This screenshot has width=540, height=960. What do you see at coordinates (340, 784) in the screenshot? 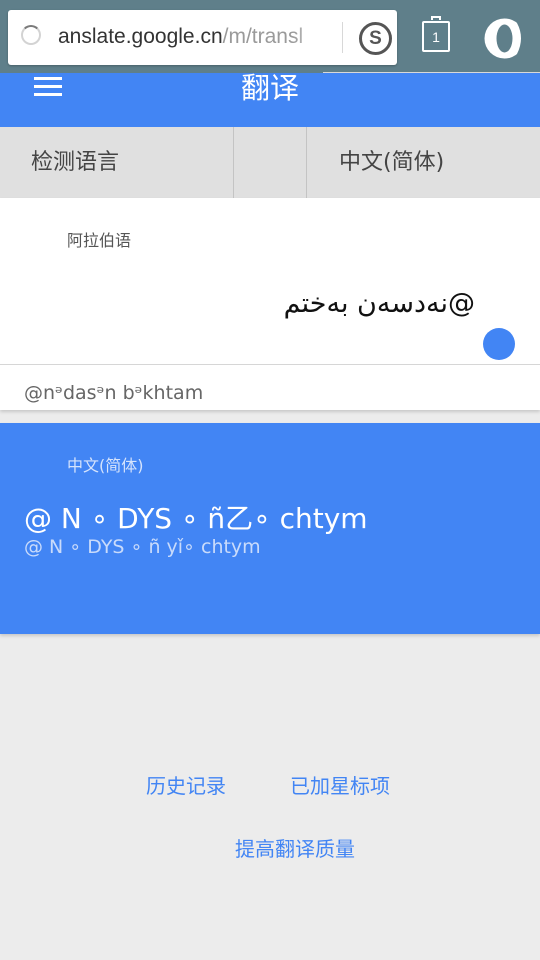
I see `starred-link: 已加星标项` at bounding box center [340, 784].